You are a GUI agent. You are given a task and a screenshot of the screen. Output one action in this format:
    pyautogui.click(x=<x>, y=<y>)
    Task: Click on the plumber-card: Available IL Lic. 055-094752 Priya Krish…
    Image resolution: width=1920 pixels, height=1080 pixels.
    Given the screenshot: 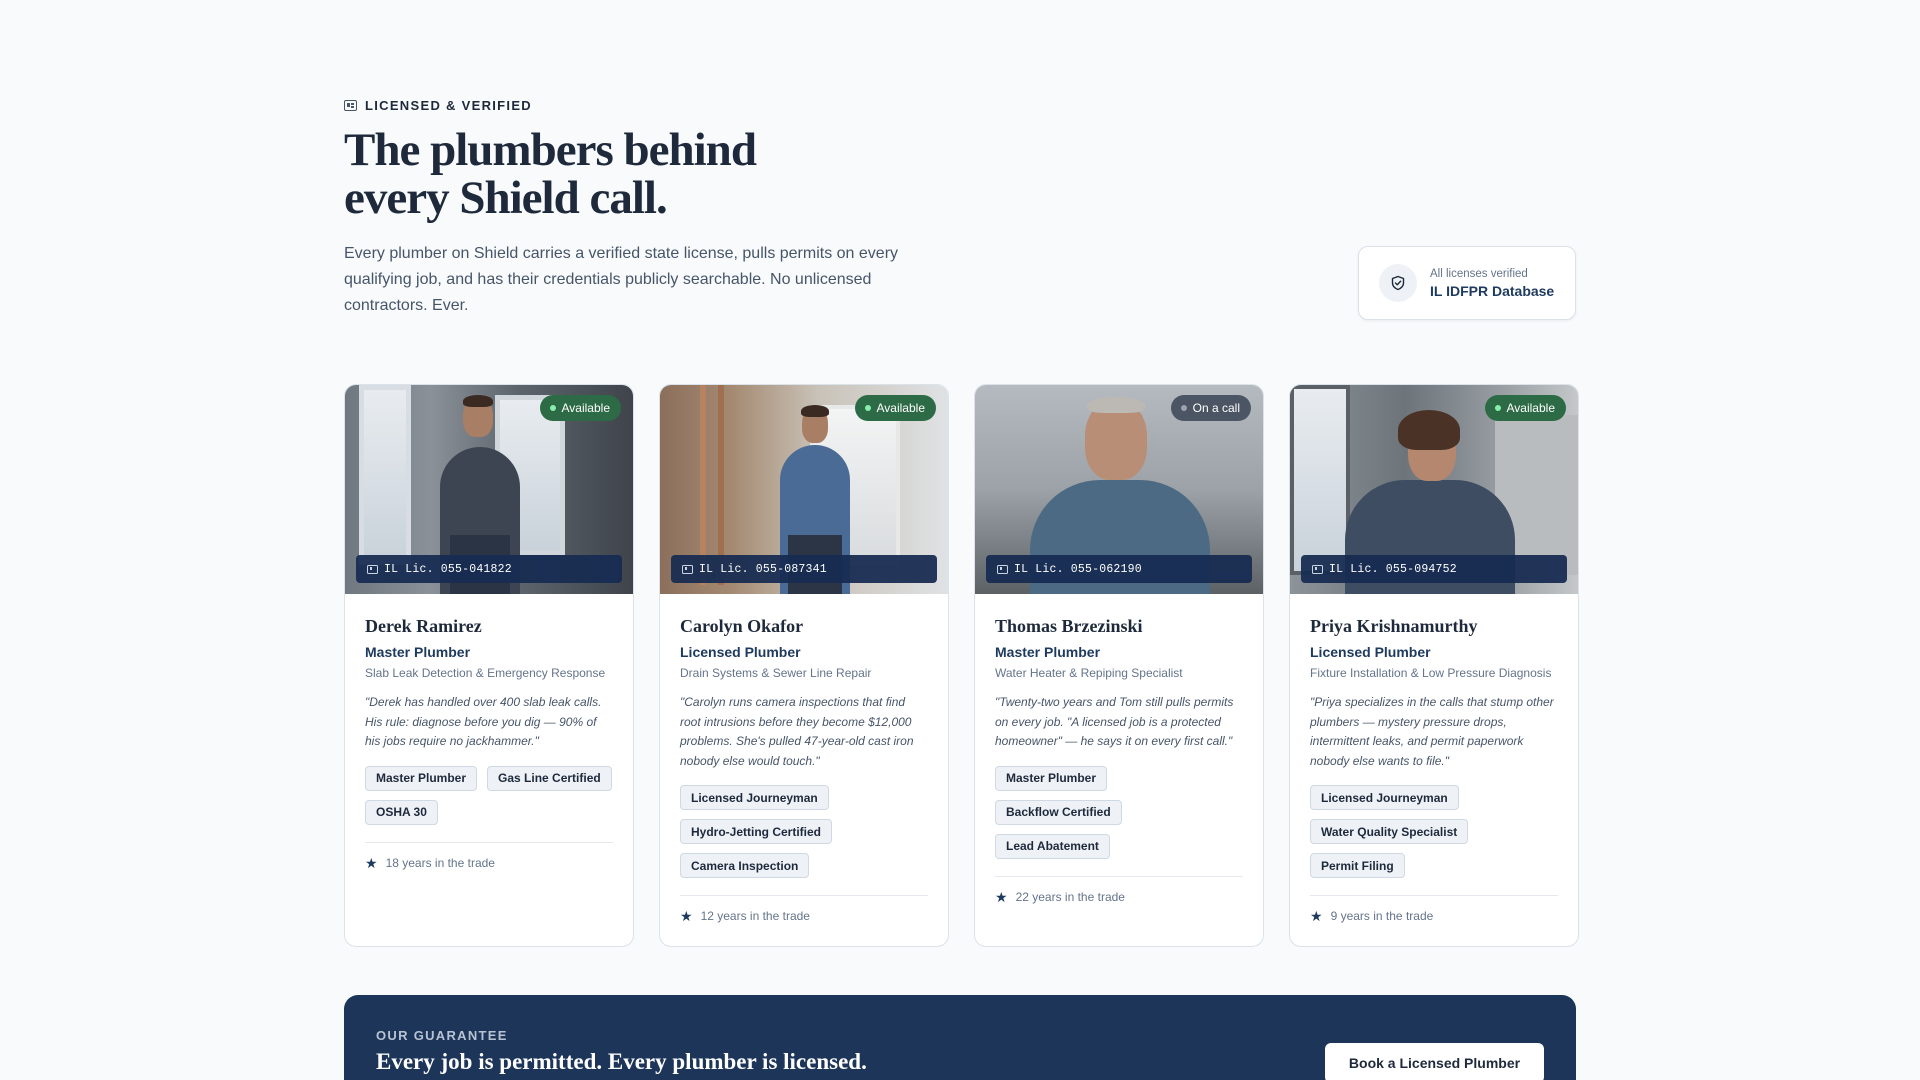 What is the action you would take?
    pyautogui.click(x=1434, y=665)
    